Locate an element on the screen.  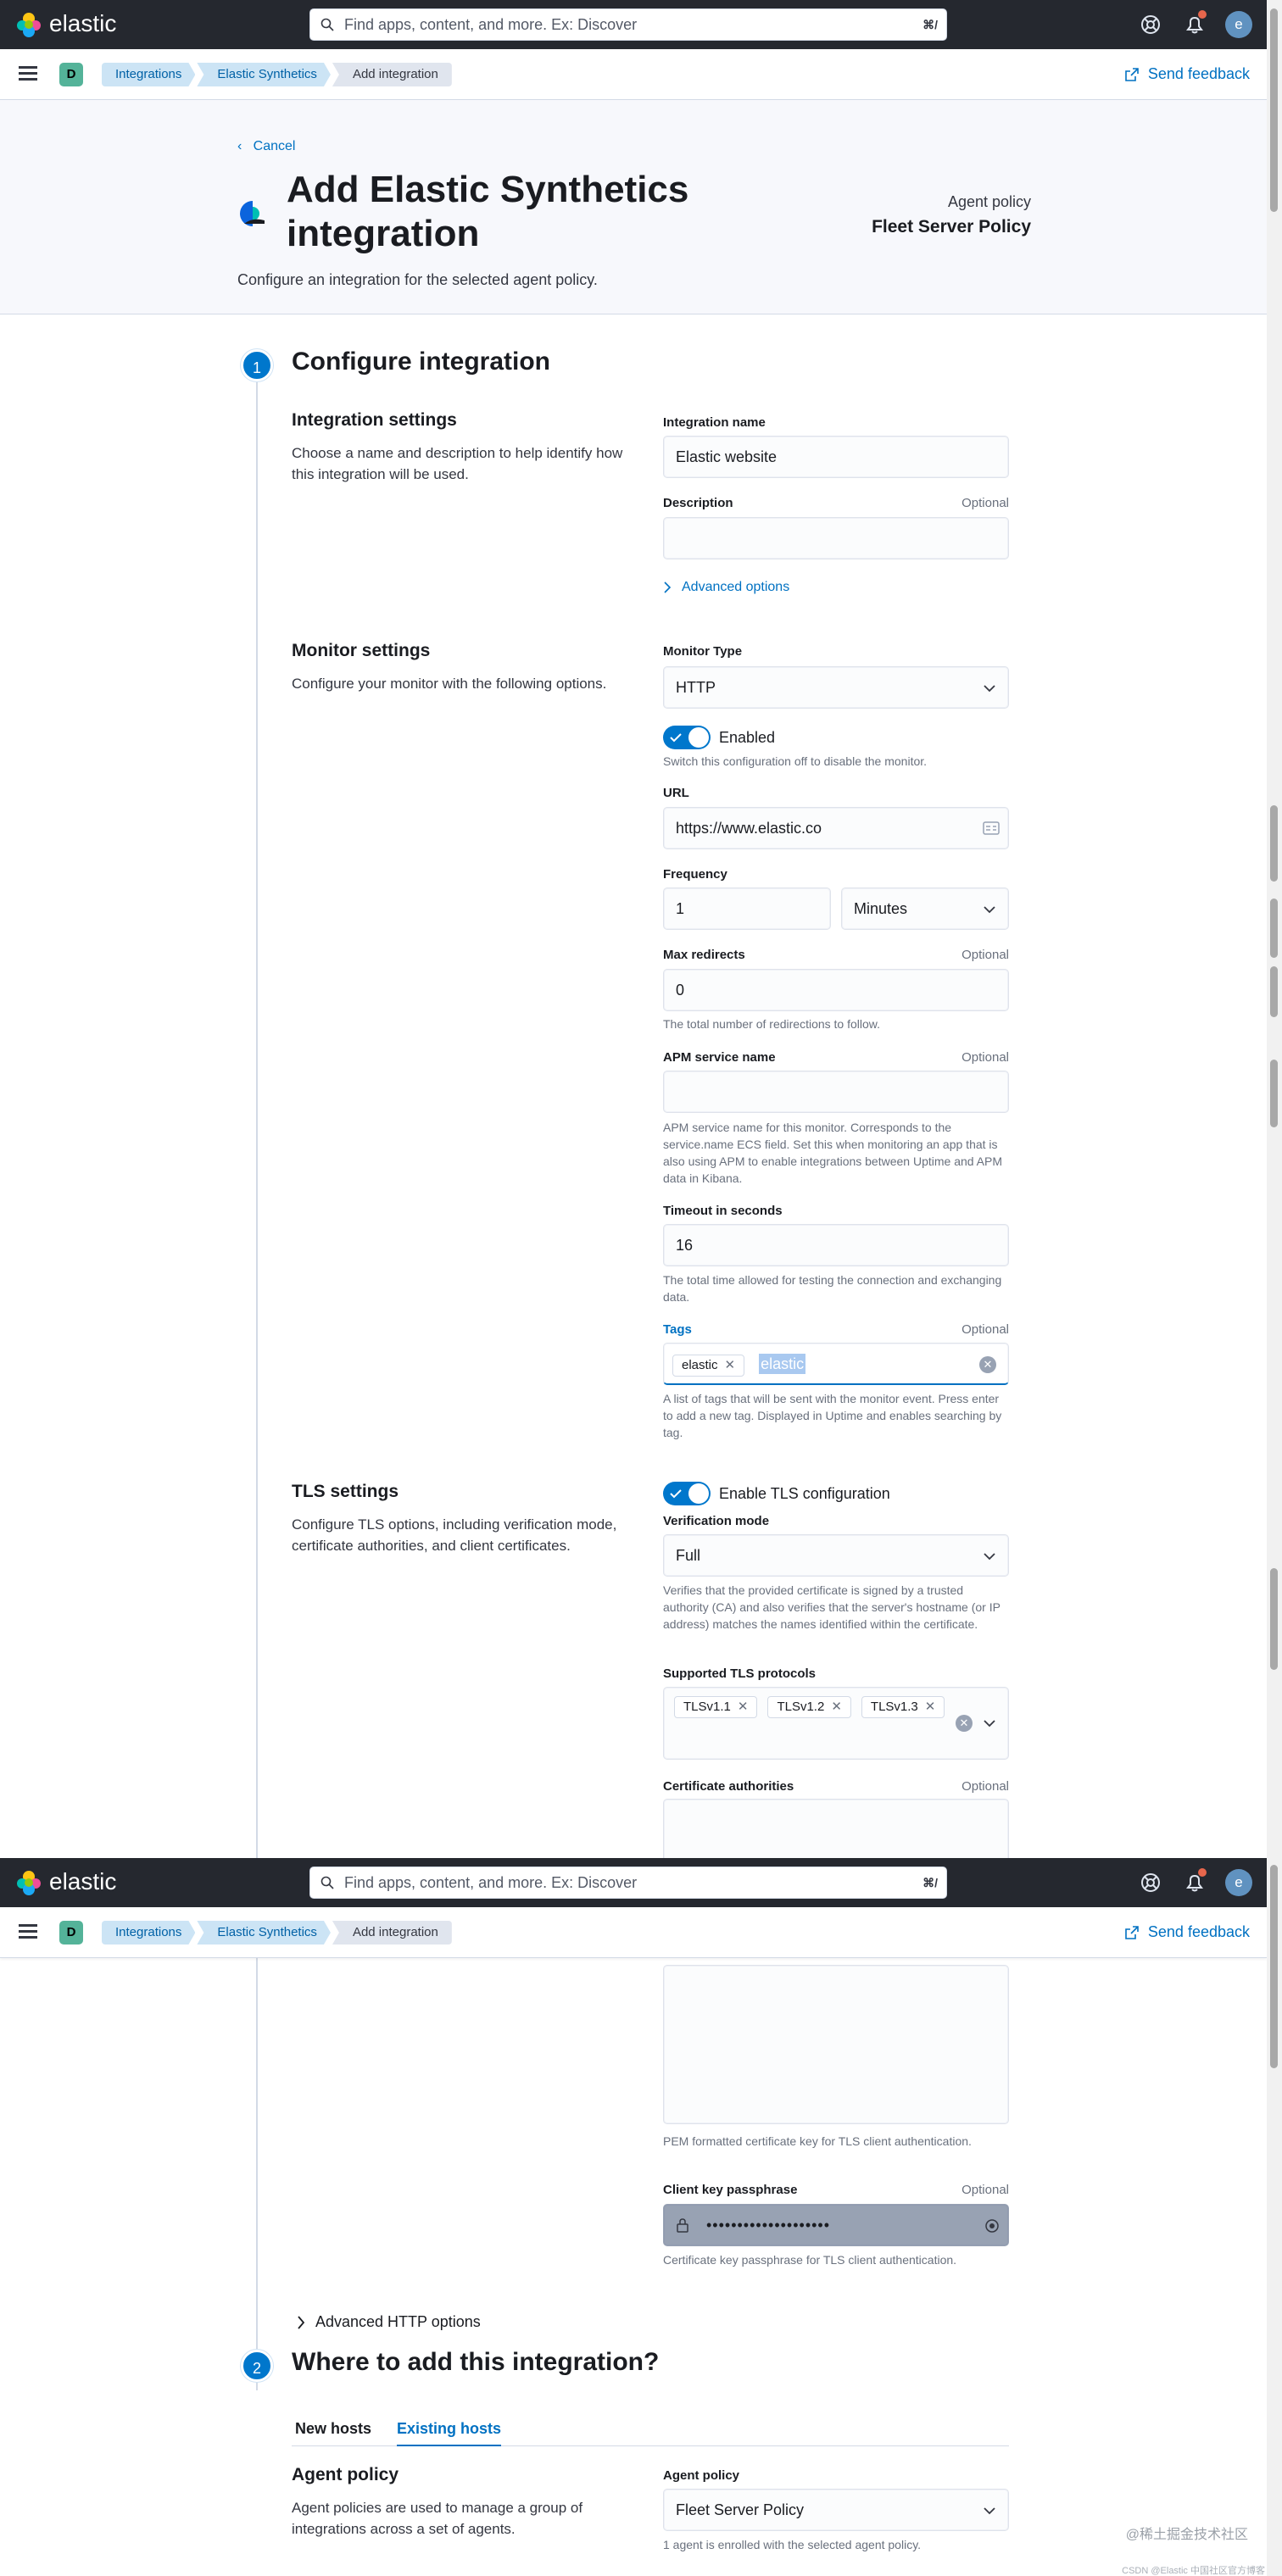
monitor-type-label-text: Monitor Type is located at coordinates (703, 651).